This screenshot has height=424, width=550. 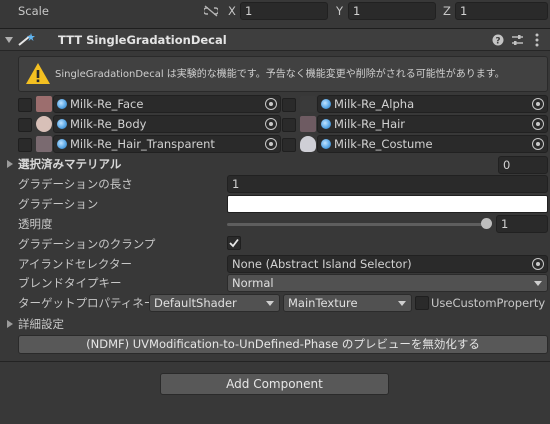 I want to click on use-custom-property-checkbox, so click(x=422, y=303).